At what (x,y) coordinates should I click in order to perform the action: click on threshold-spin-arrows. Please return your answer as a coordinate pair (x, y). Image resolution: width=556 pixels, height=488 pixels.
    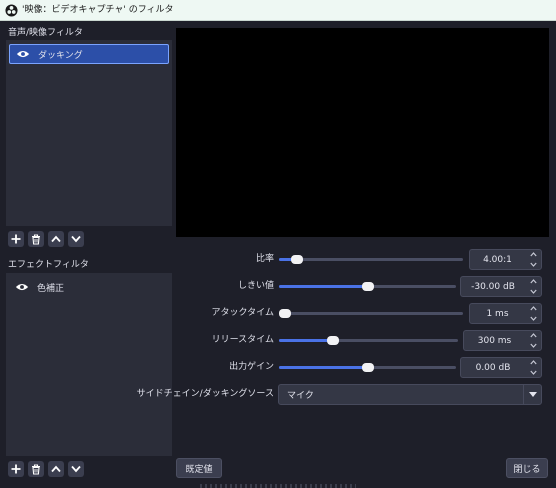
    Looking at the image, I should click on (533, 286).